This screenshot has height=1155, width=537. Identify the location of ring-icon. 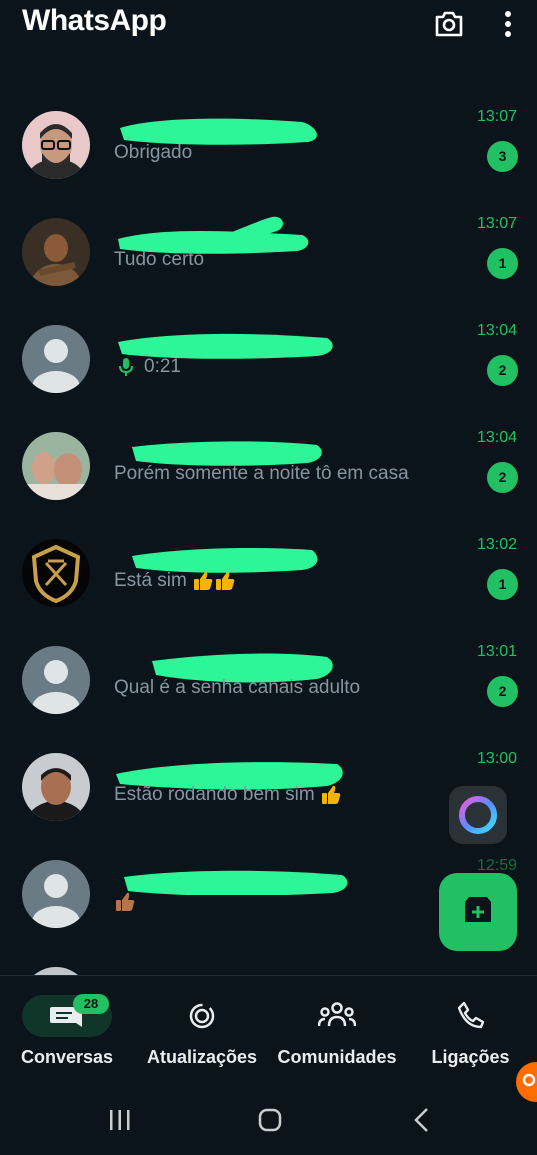
(478, 815).